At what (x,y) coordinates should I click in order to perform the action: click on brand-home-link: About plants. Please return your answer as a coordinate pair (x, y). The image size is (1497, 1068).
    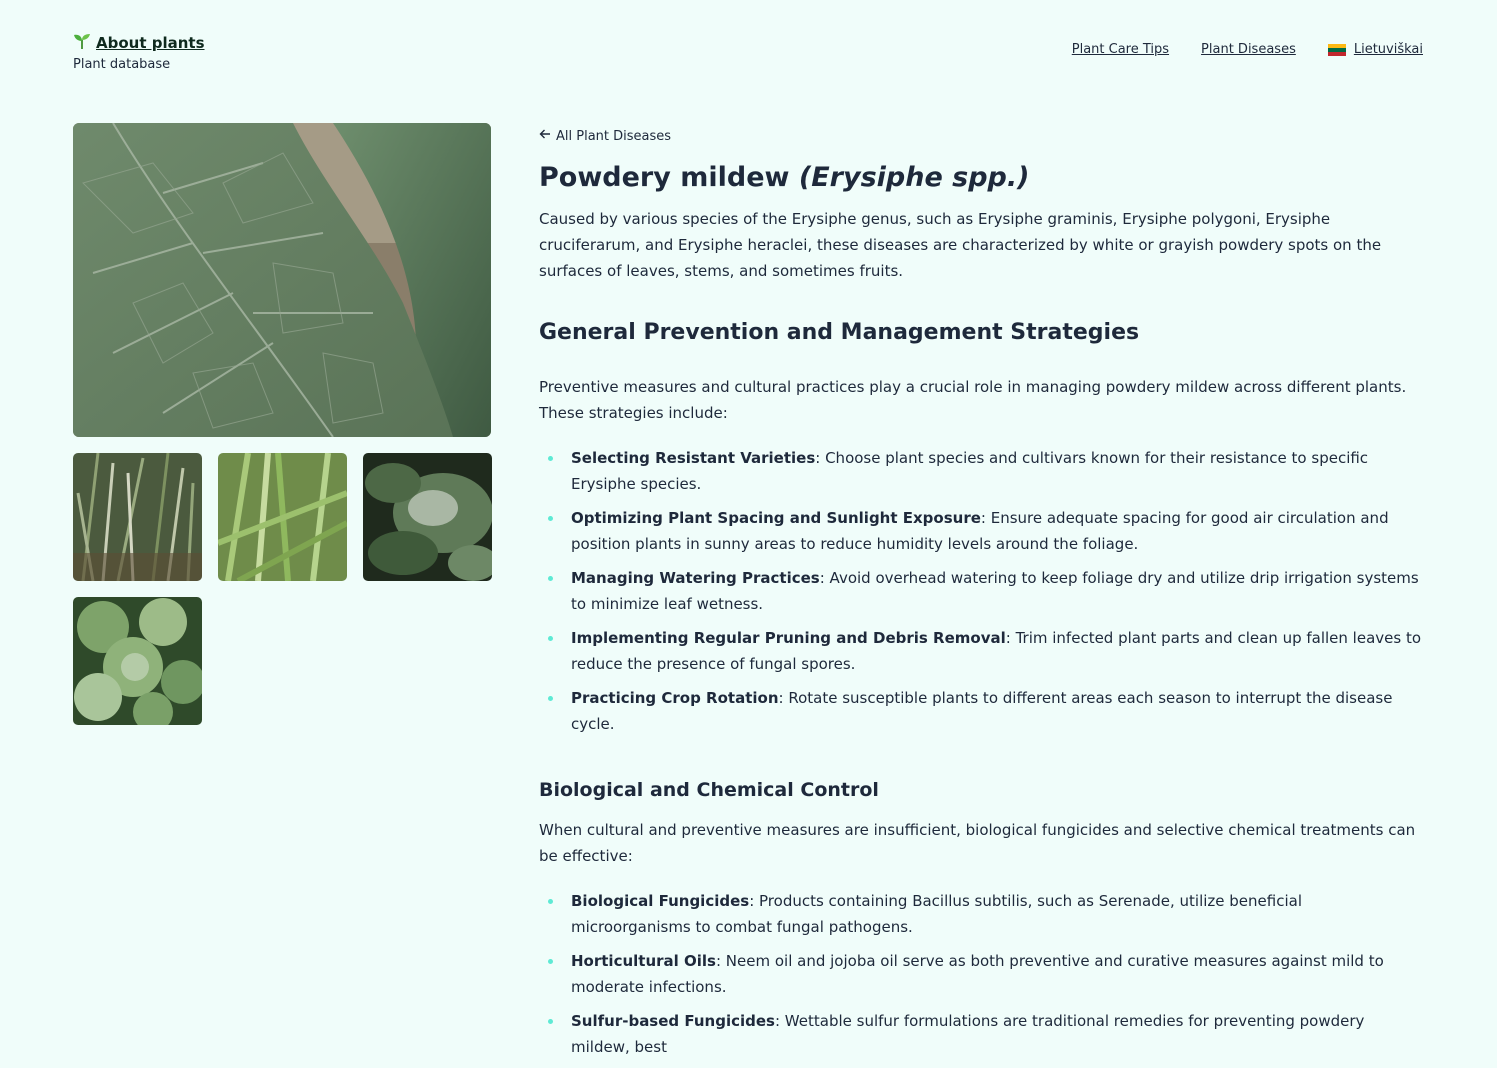
    Looking at the image, I should click on (150, 43).